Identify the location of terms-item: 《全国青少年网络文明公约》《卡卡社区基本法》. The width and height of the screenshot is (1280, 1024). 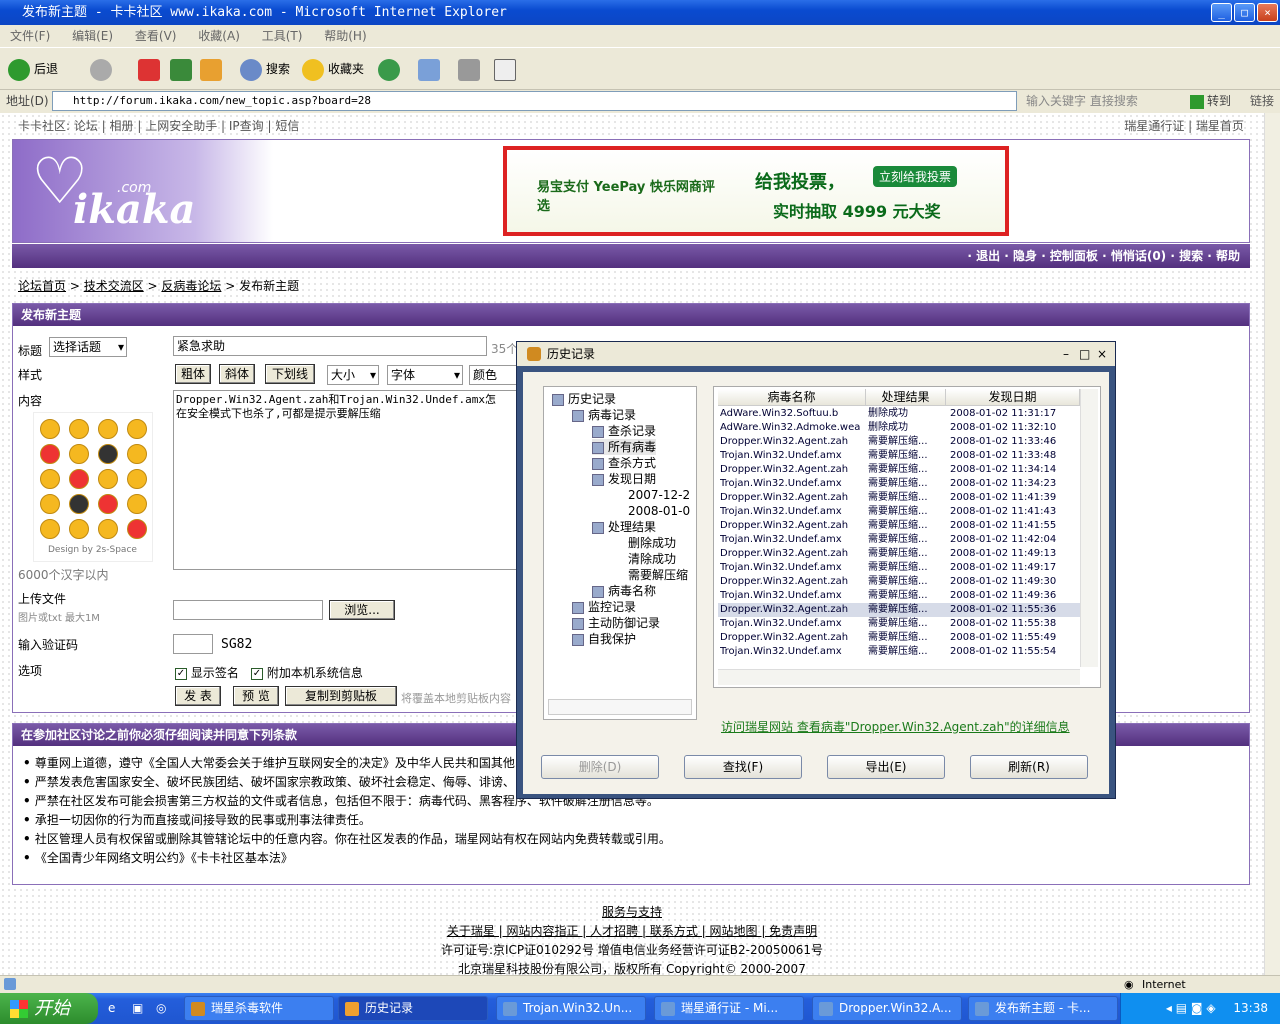
(347, 858).